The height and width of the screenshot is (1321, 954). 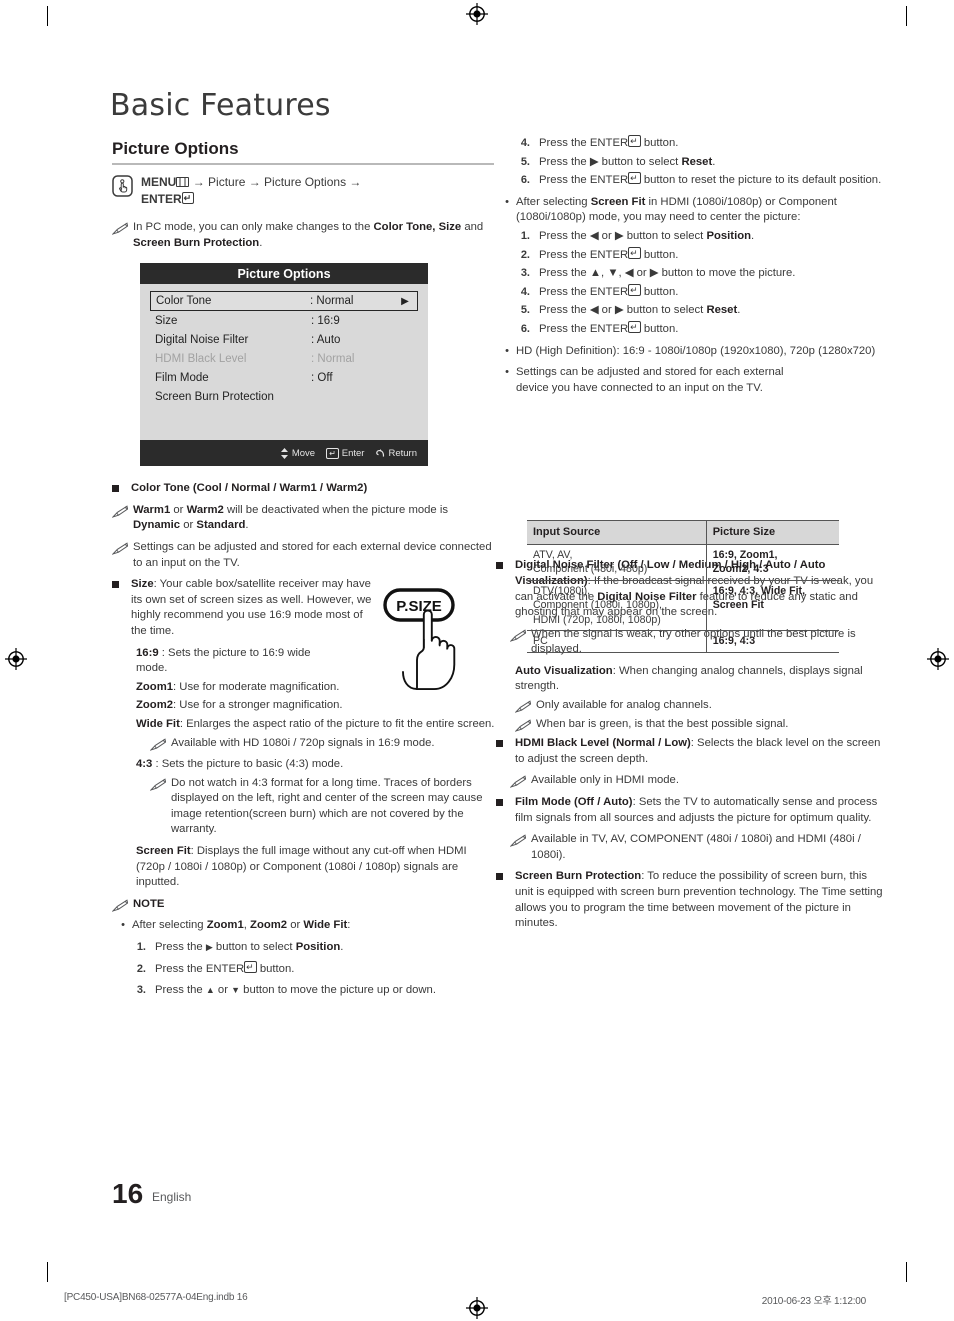 What do you see at coordinates (210, 990) in the screenshot?
I see `up-arrow-icon: ▲` at bounding box center [210, 990].